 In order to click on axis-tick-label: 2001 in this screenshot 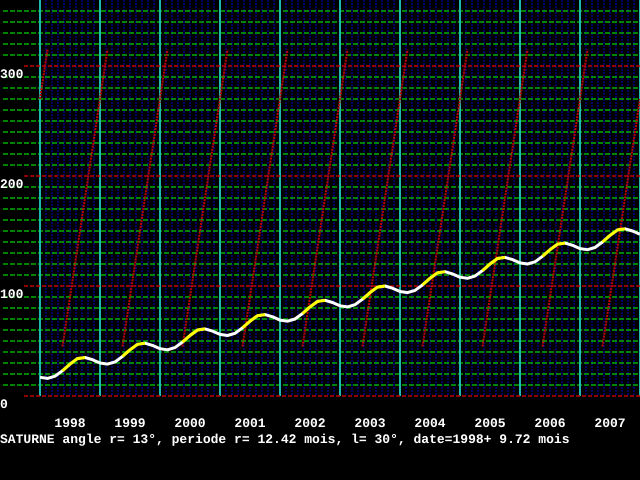, I will do `click(250, 423)`.